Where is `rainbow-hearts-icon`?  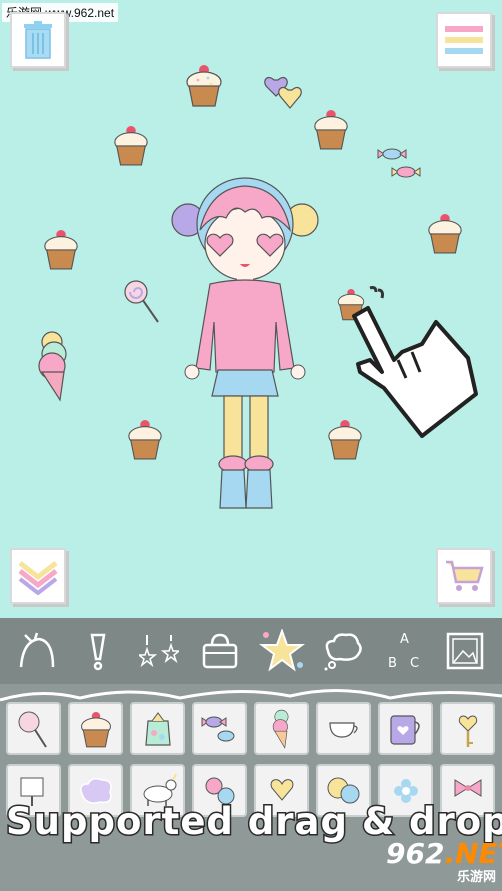
rainbow-hearts-icon is located at coordinates (284, 92).